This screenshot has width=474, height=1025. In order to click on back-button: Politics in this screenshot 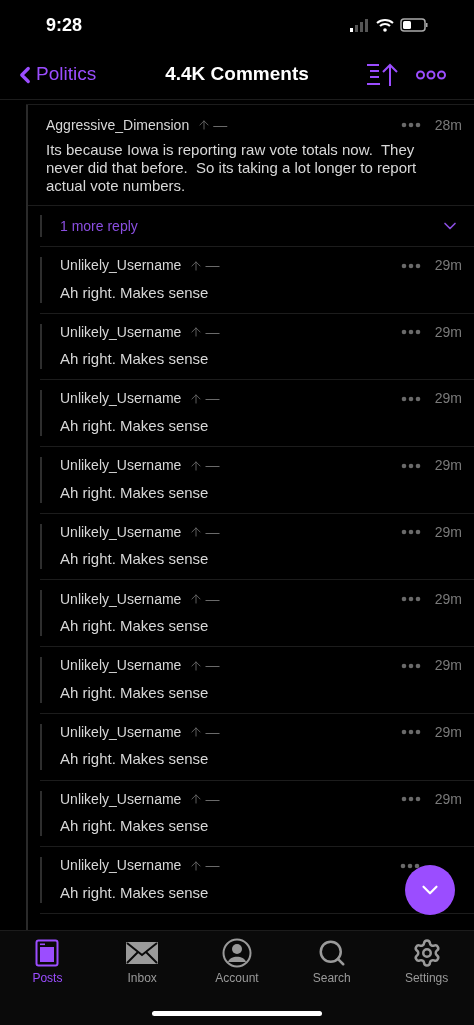, I will do `click(54, 74)`.